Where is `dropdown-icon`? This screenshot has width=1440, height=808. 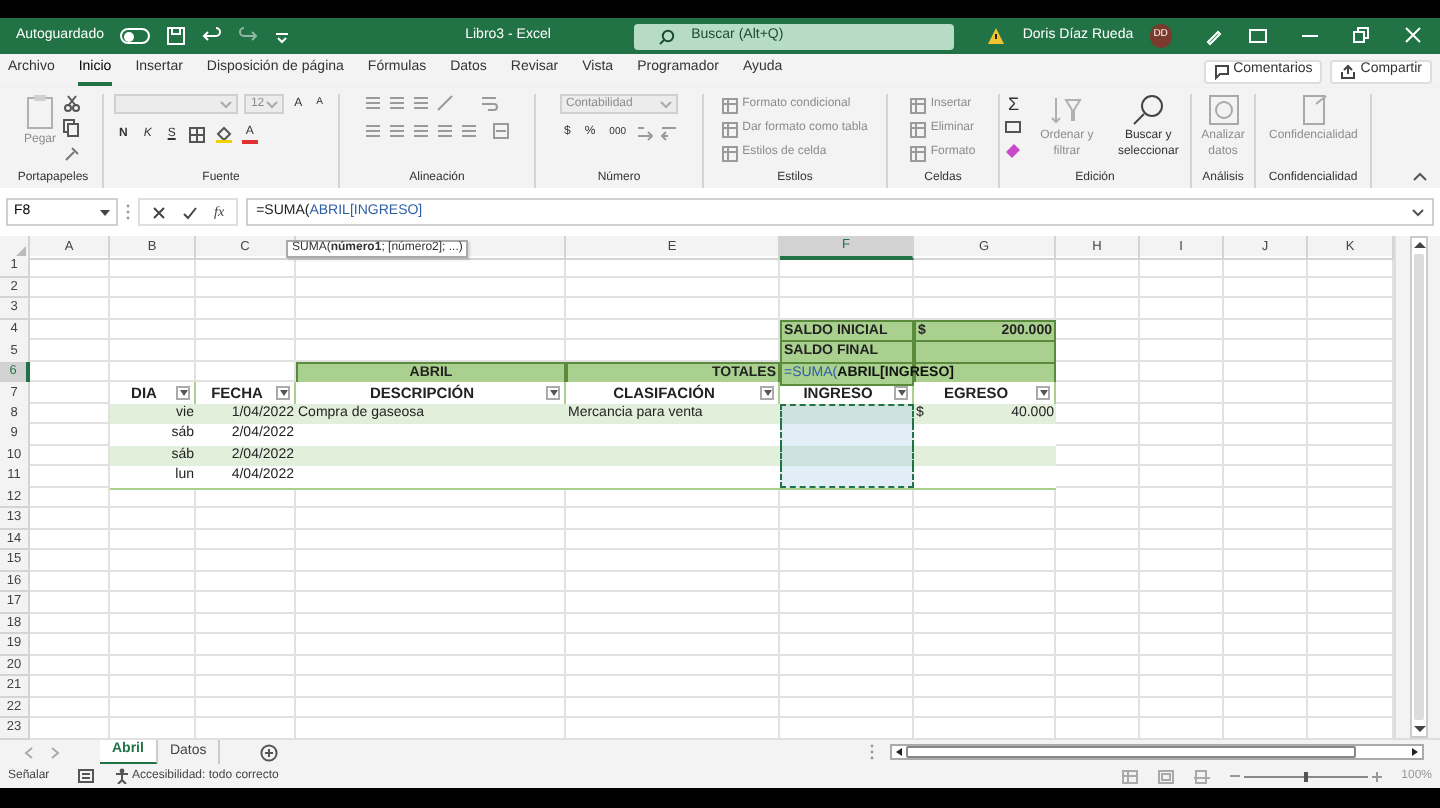 dropdown-icon is located at coordinates (105, 212).